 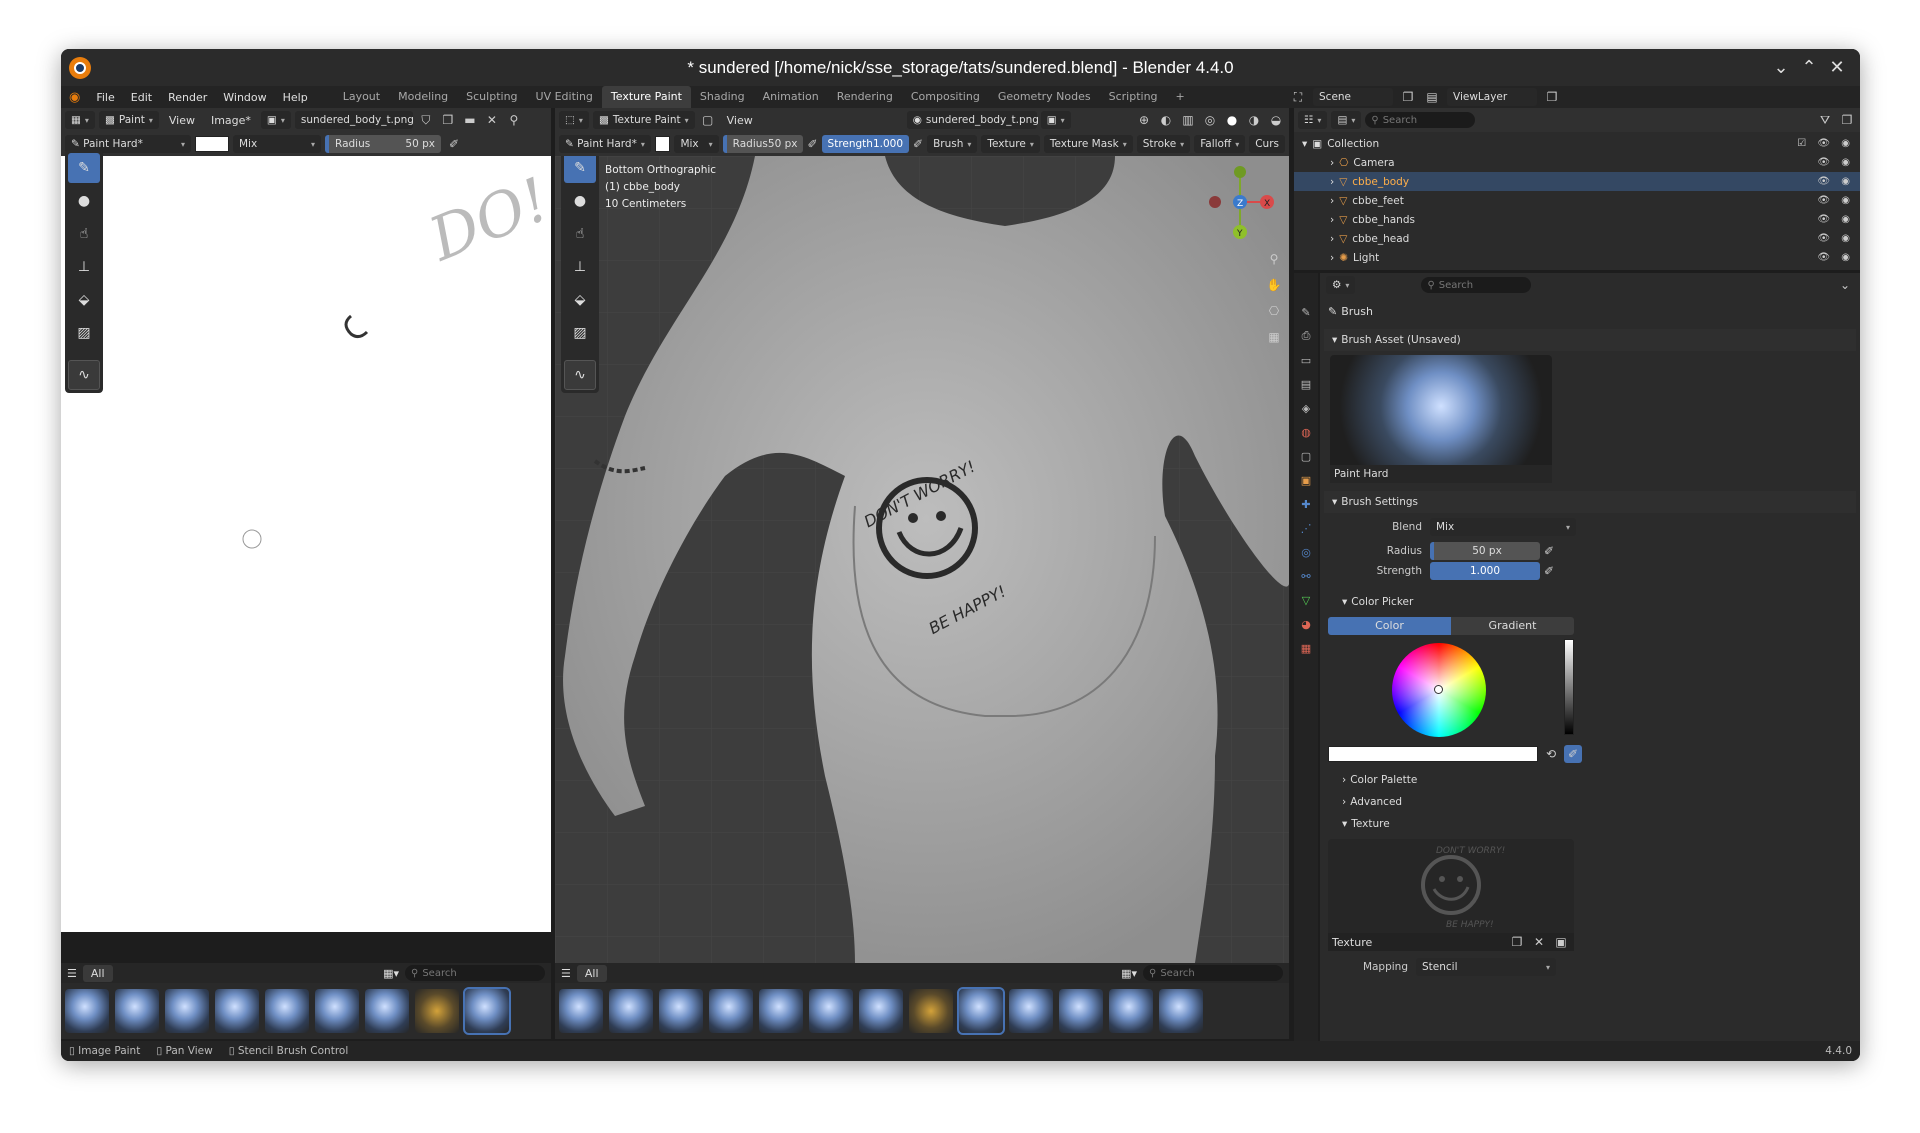 I want to click on outliner-row-cbbe-head: › ▽ cbbe_head 👁 ◉, so click(x=1577, y=238).